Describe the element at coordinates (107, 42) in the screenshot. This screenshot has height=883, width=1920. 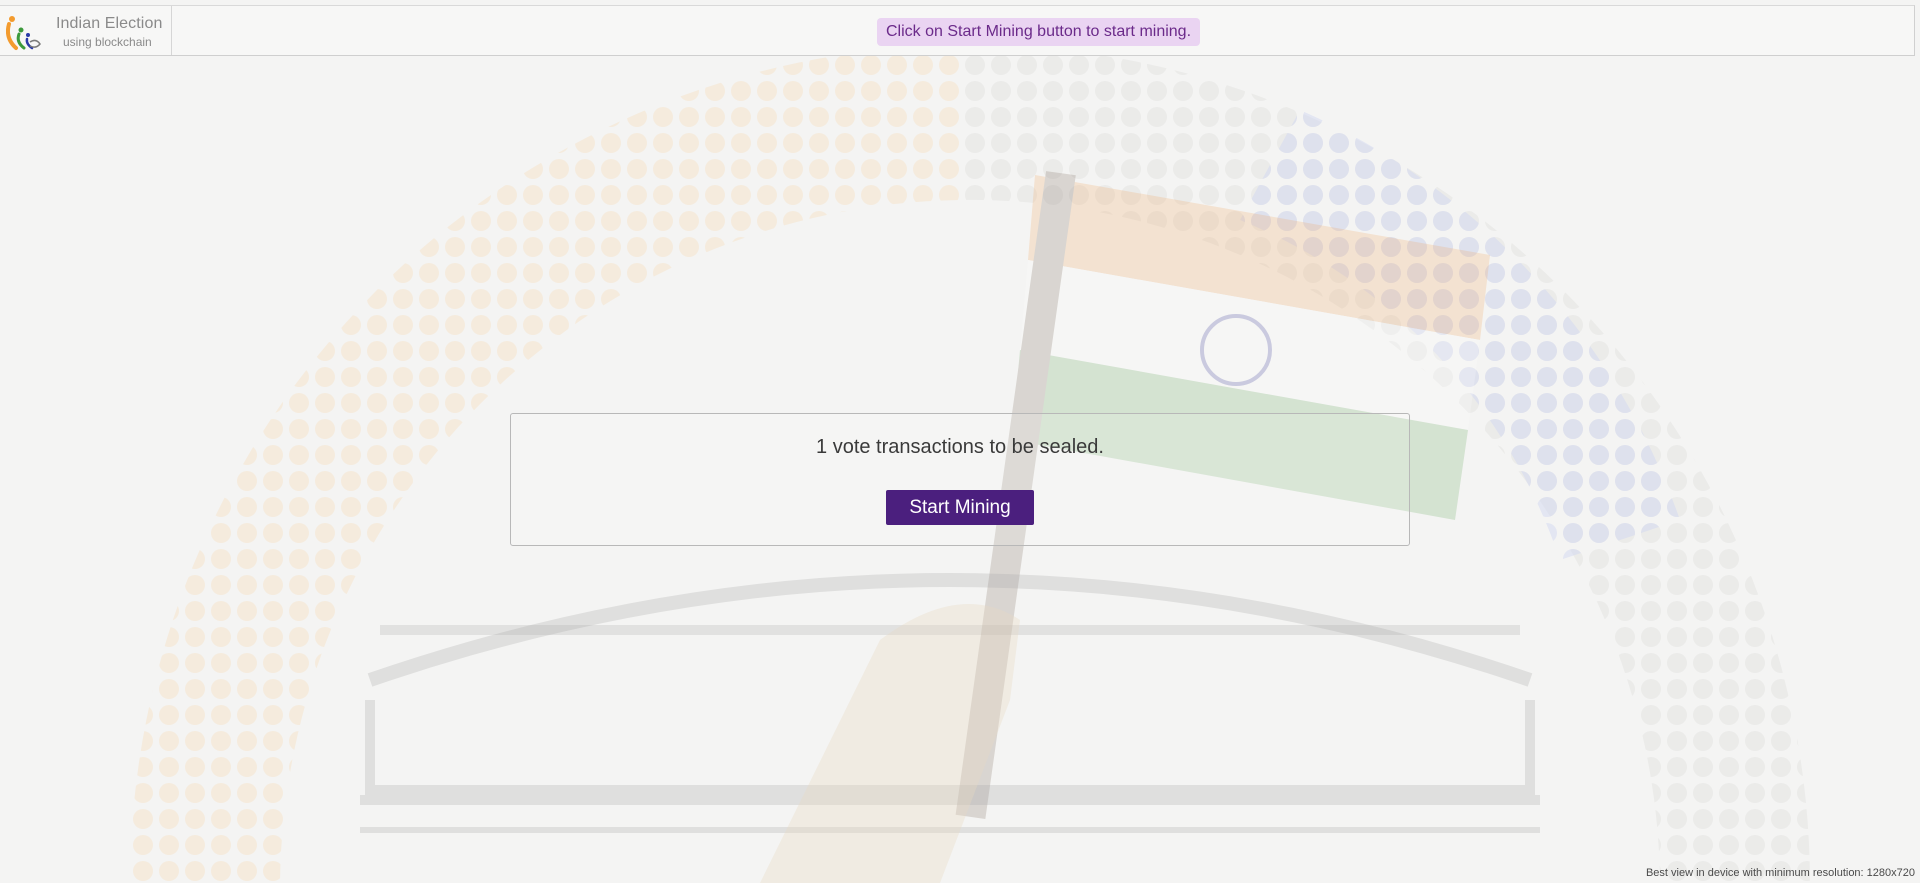
I see `brand-subtitle: using blockchain` at that location.